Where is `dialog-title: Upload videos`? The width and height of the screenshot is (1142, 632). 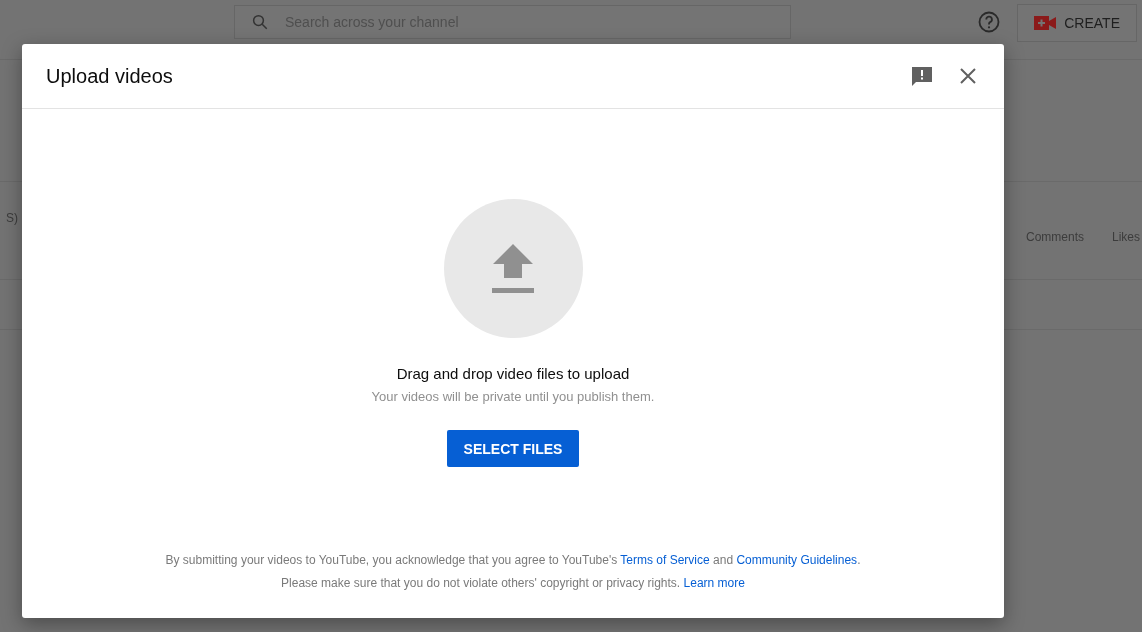 dialog-title: Upload videos is located at coordinates (110, 76).